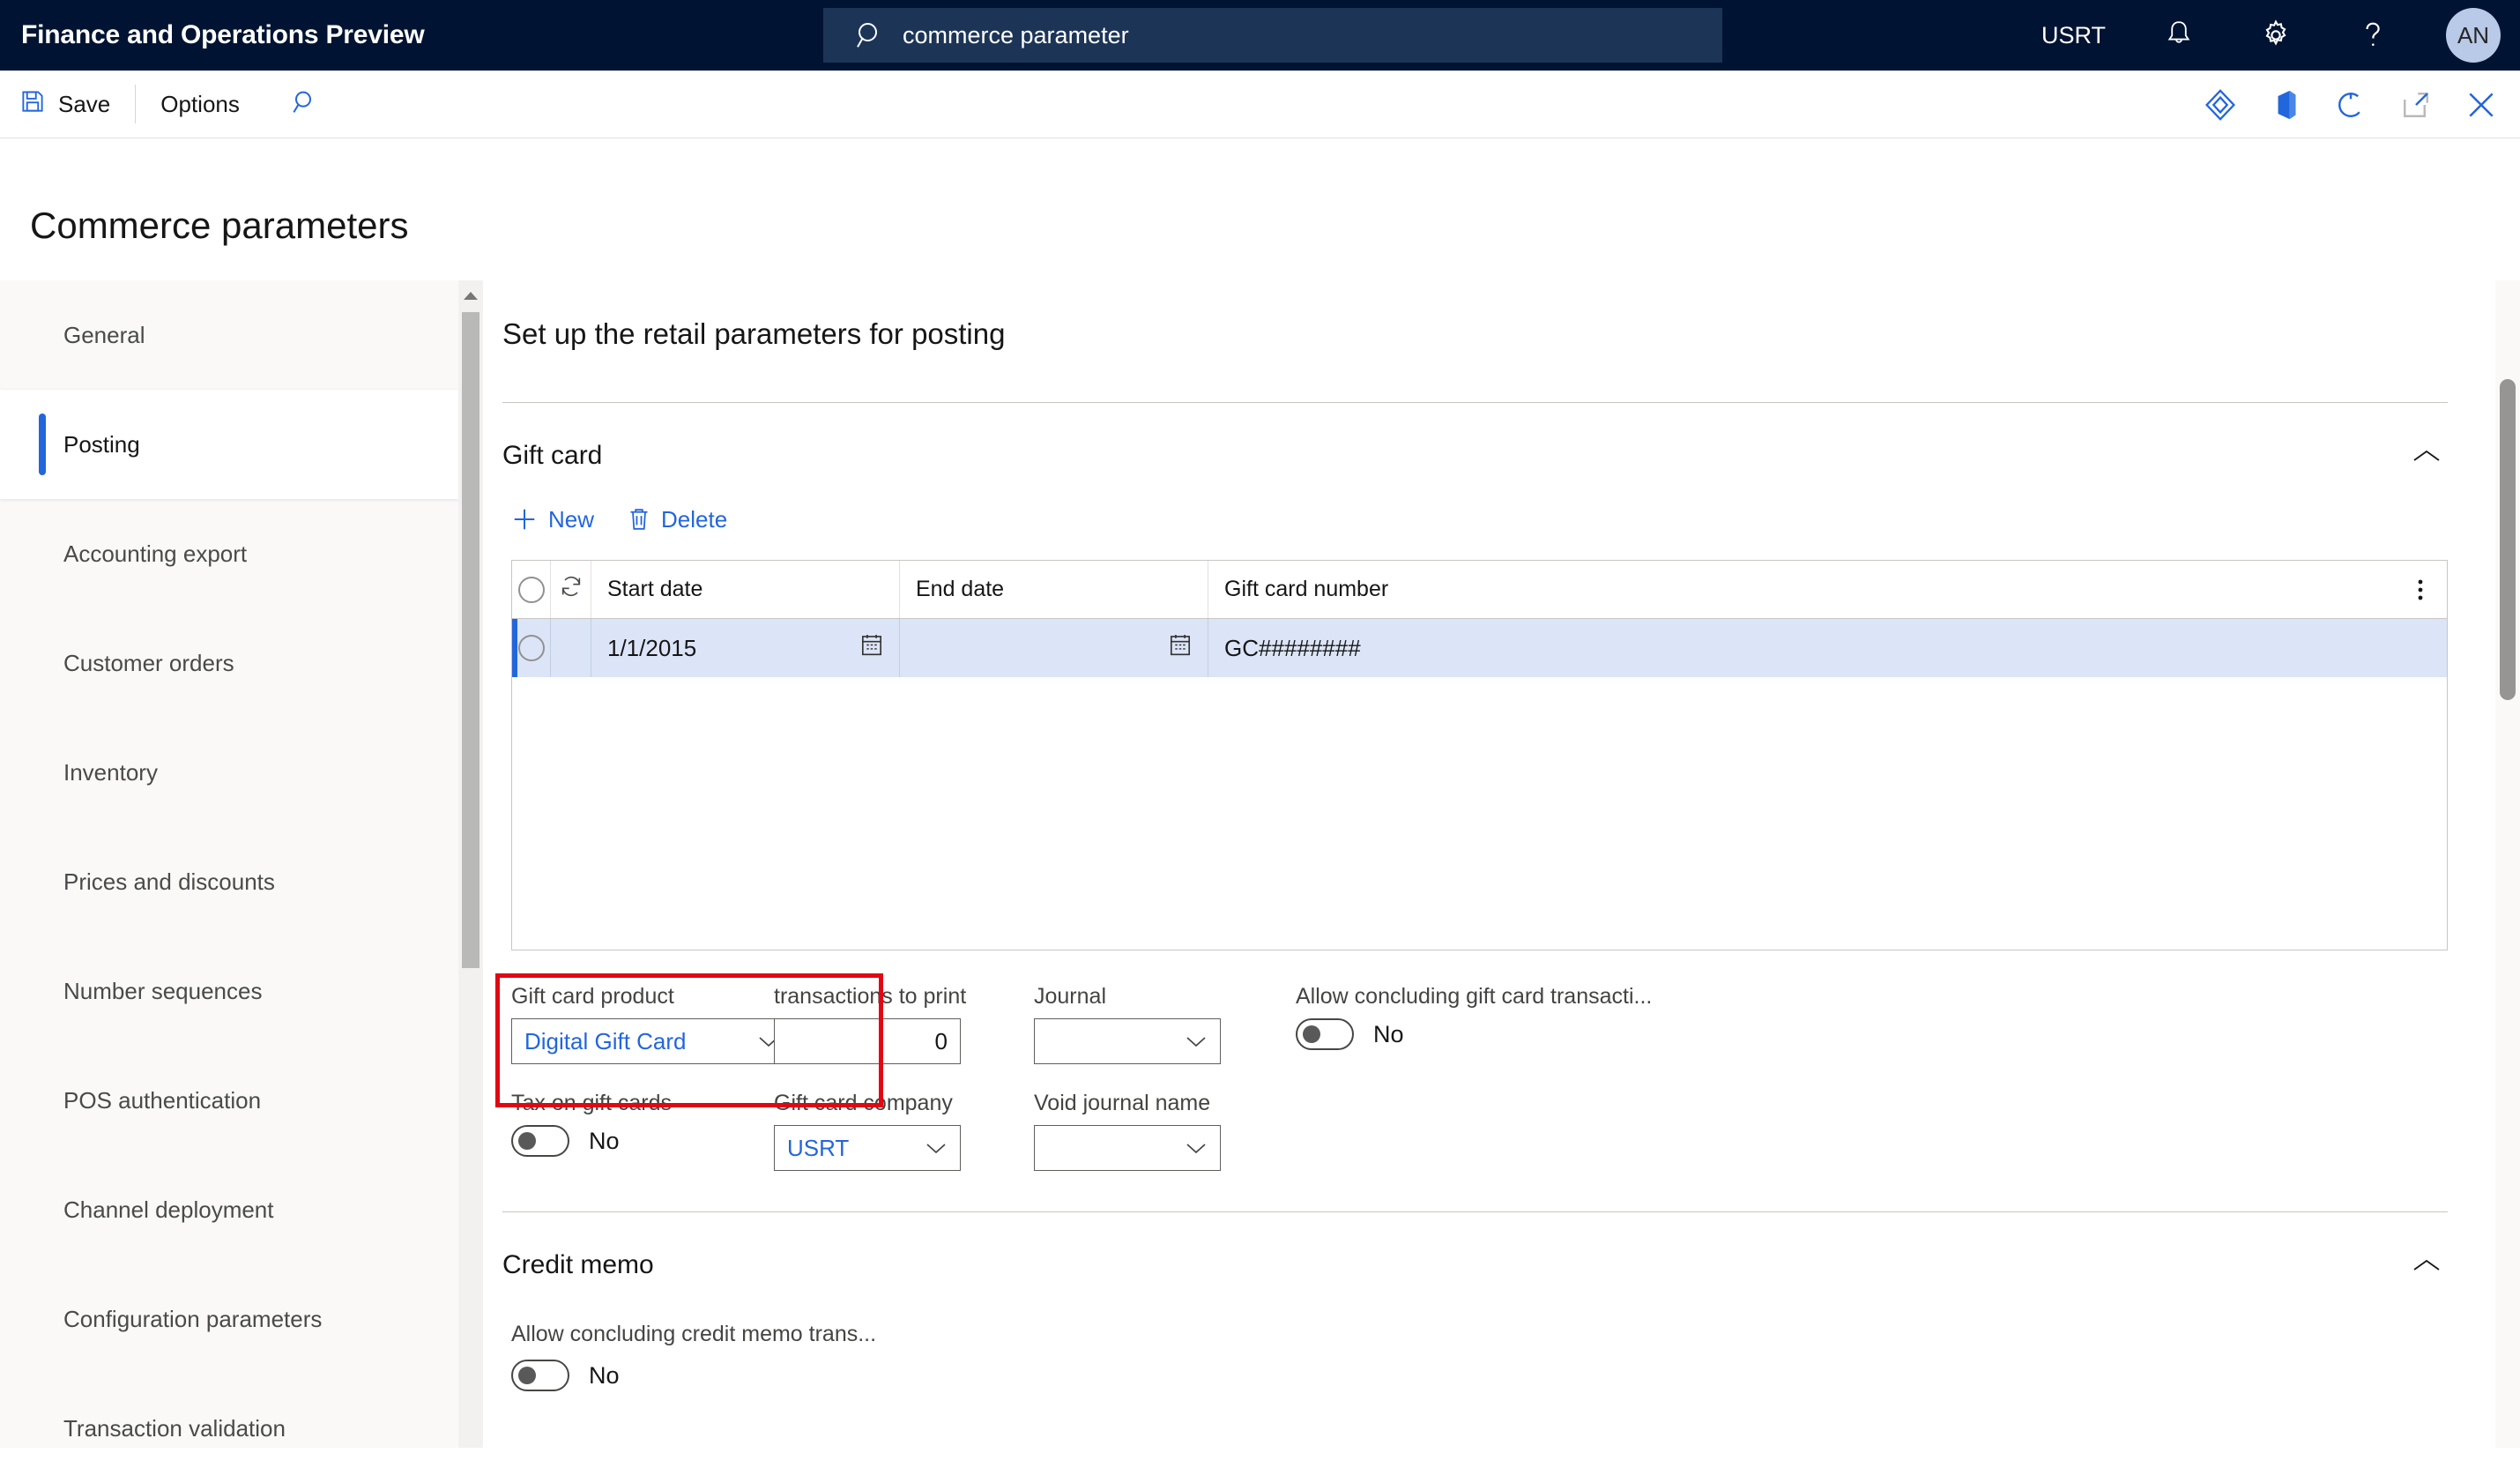 This screenshot has height=1483, width=2520. What do you see at coordinates (1054, 648) in the screenshot?
I see `cell-end-date` at bounding box center [1054, 648].